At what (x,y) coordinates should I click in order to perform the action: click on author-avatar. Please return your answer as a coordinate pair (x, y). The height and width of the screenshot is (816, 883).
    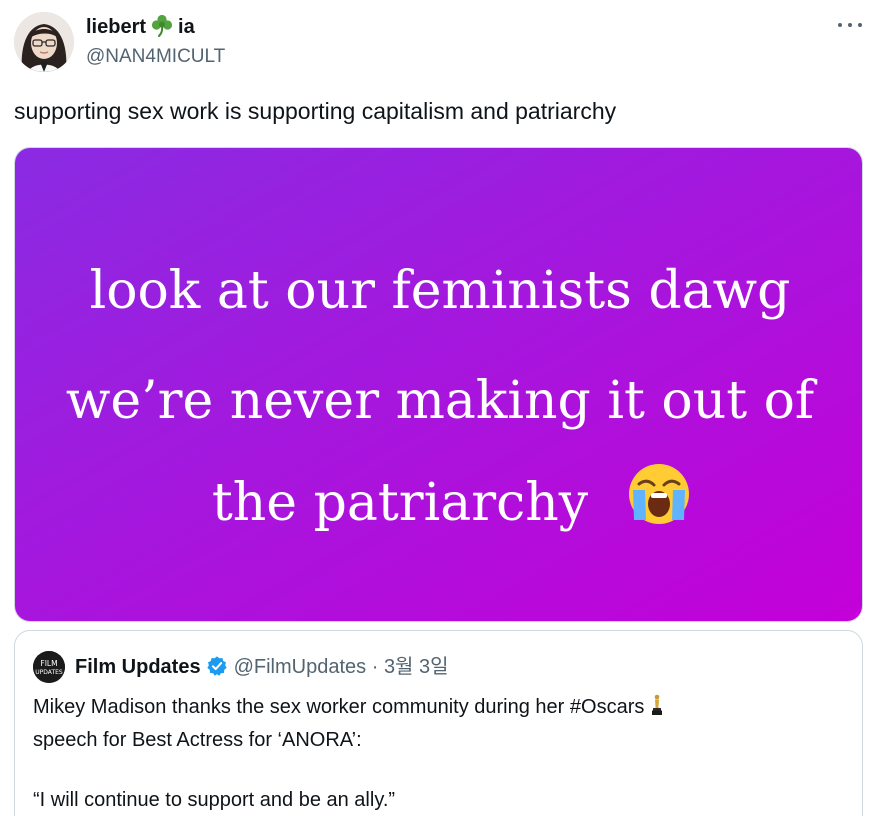
    Looking at the image, I should click on (44, 42).